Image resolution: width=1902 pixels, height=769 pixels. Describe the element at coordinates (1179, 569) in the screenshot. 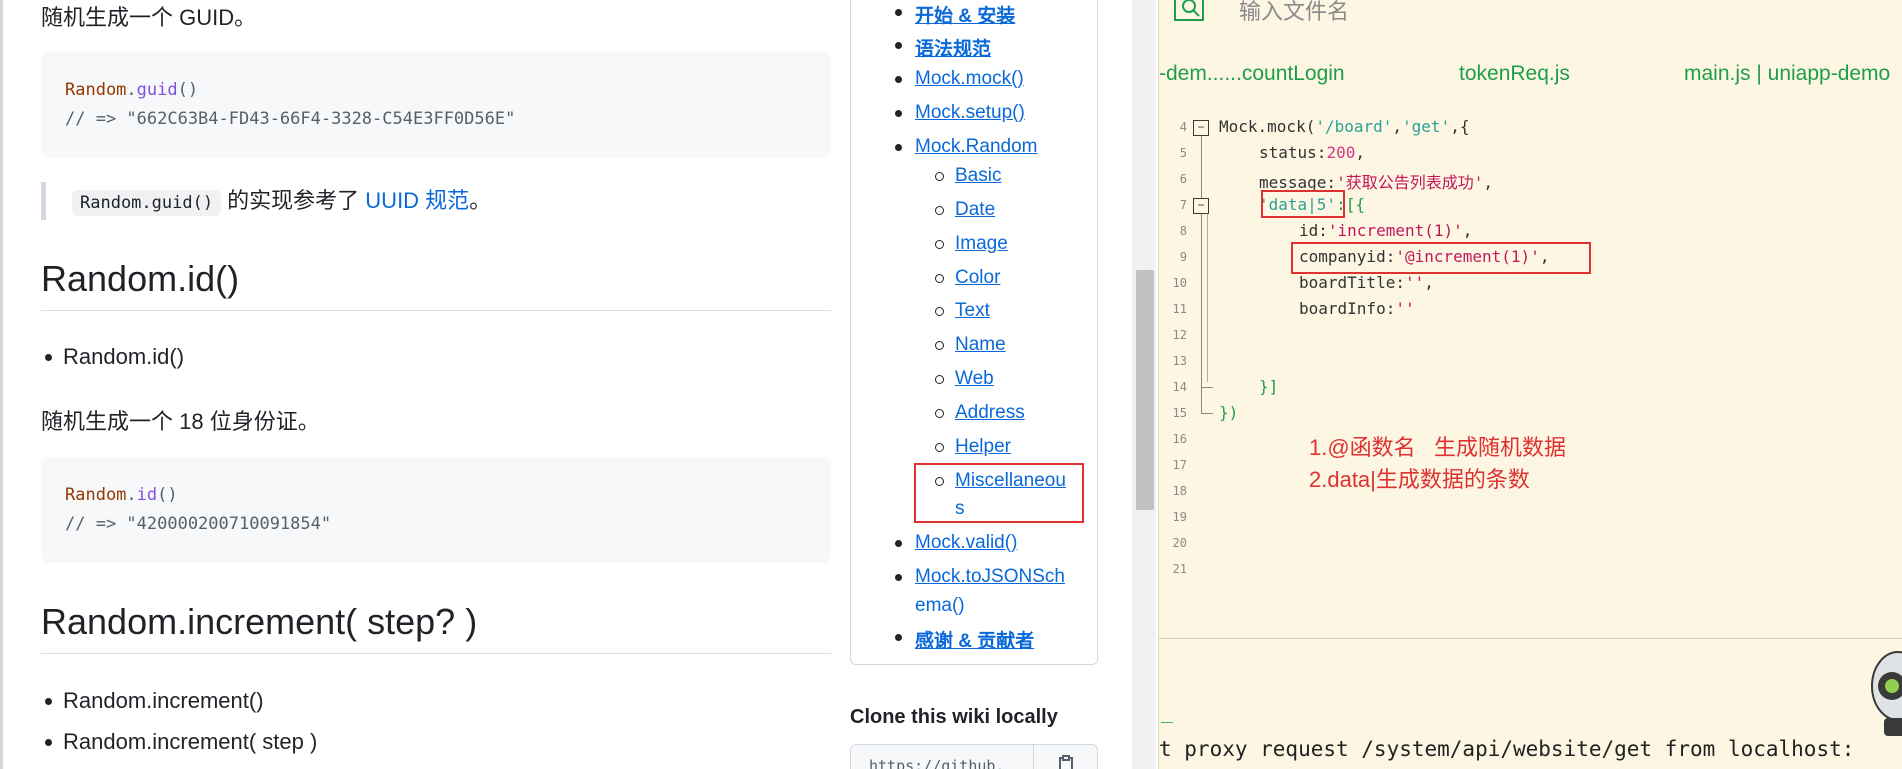

I see `line-number: 21` at that location.